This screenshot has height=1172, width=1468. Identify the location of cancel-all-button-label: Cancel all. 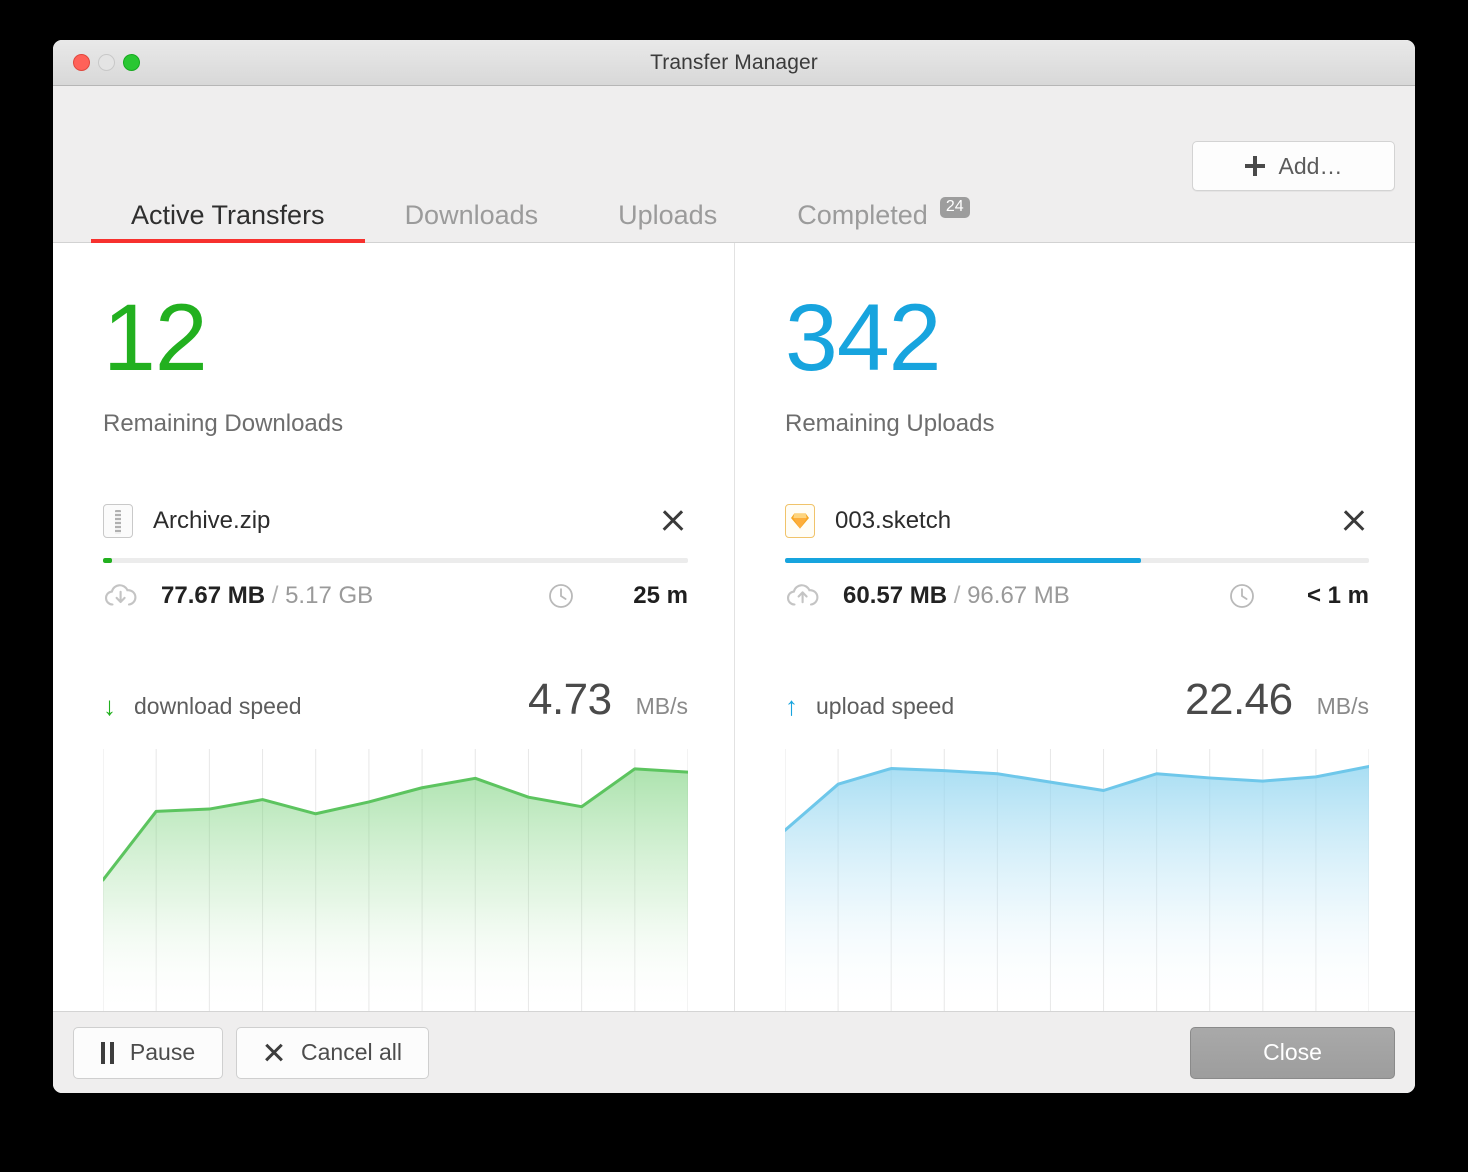
(351, 1052).